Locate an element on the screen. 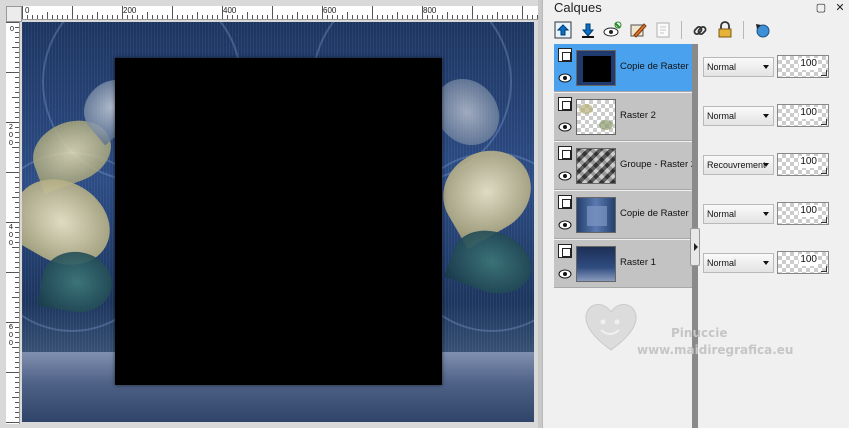 The height and width of the screenshot is (428, 849). edit-icon is located at coordinates (638, 30).